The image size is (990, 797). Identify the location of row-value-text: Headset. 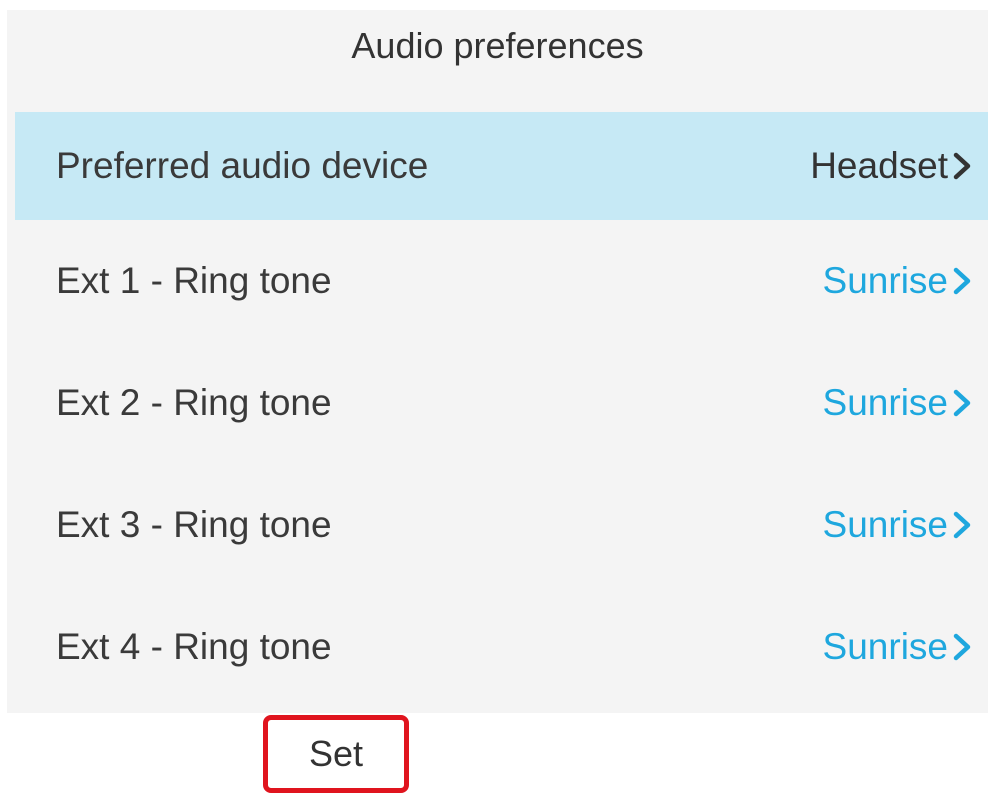
(879, 165).